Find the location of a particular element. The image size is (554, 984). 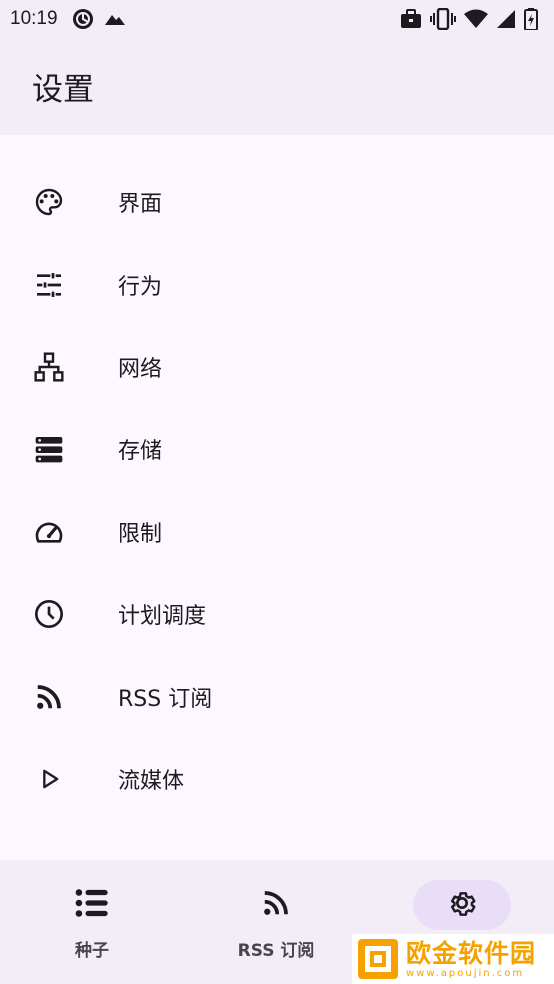

watermark-text: 欧金软件园 www.apoujin.com is located at coordinates (471, 958).